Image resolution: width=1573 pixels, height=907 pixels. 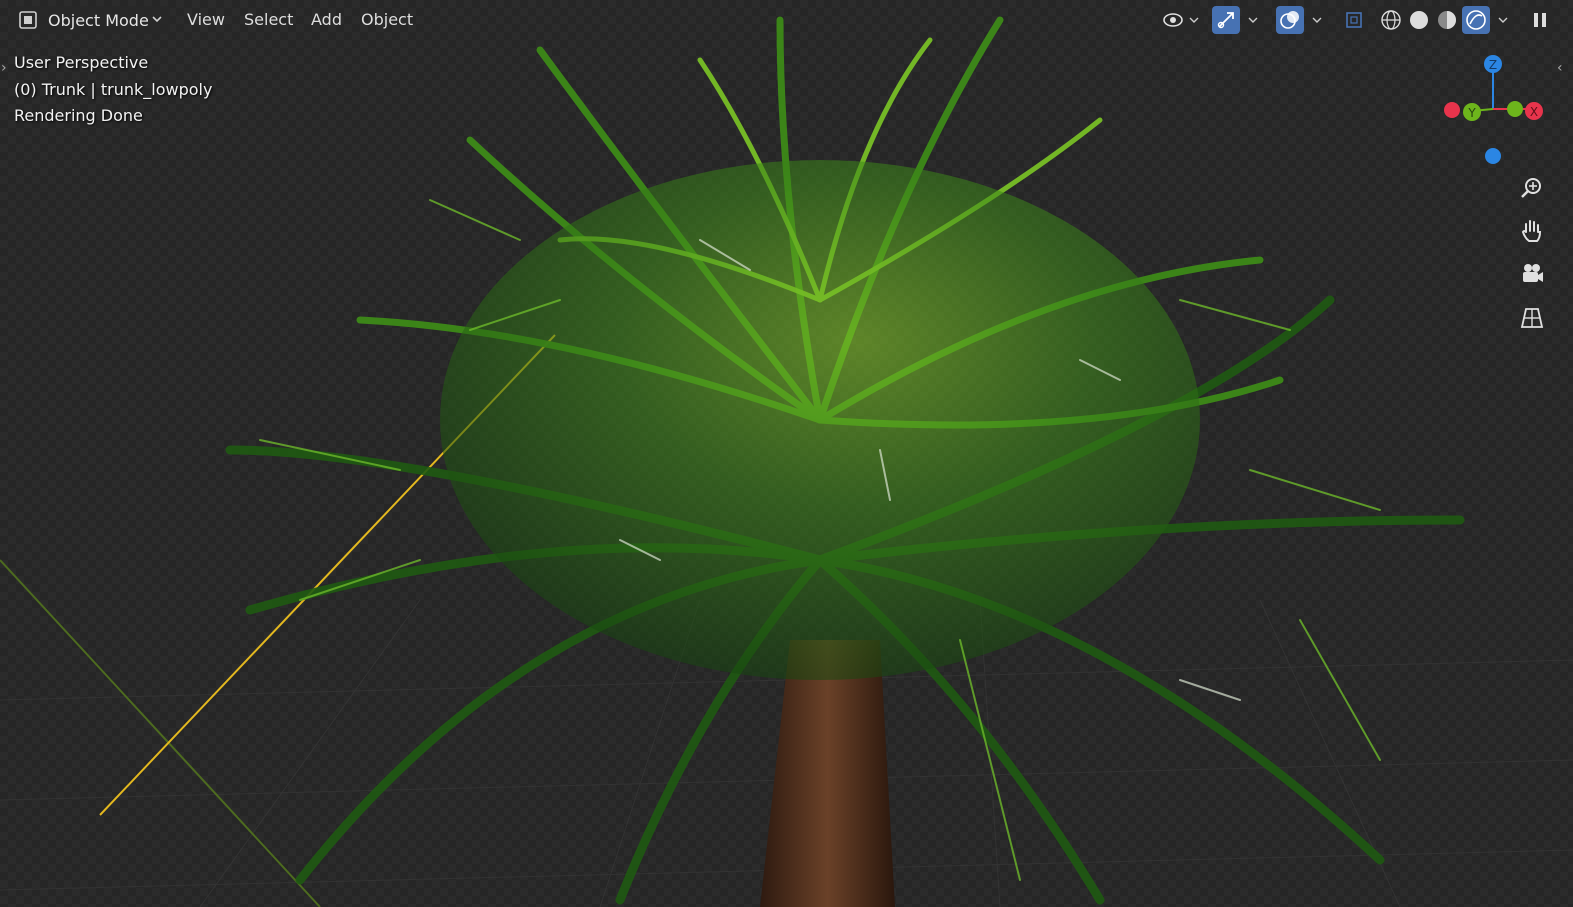 What do you see at coordinates (1391, 20) in the screenshot?
I see `wireframe-shading-icon` at bounding box center [1391, 20].